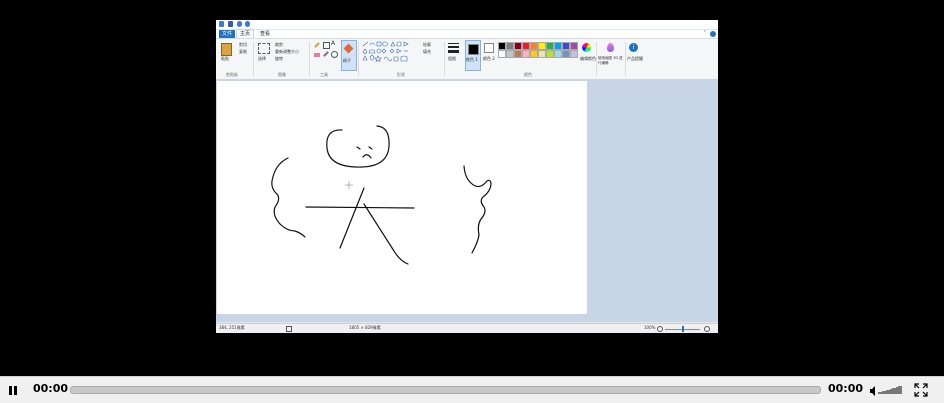 The width and height of the screenshot is (944, 403). What do you see at coordinates (683, 329) in the screenshot?
I see `zoom-slider-thumb` at bounding box center [683, 329].